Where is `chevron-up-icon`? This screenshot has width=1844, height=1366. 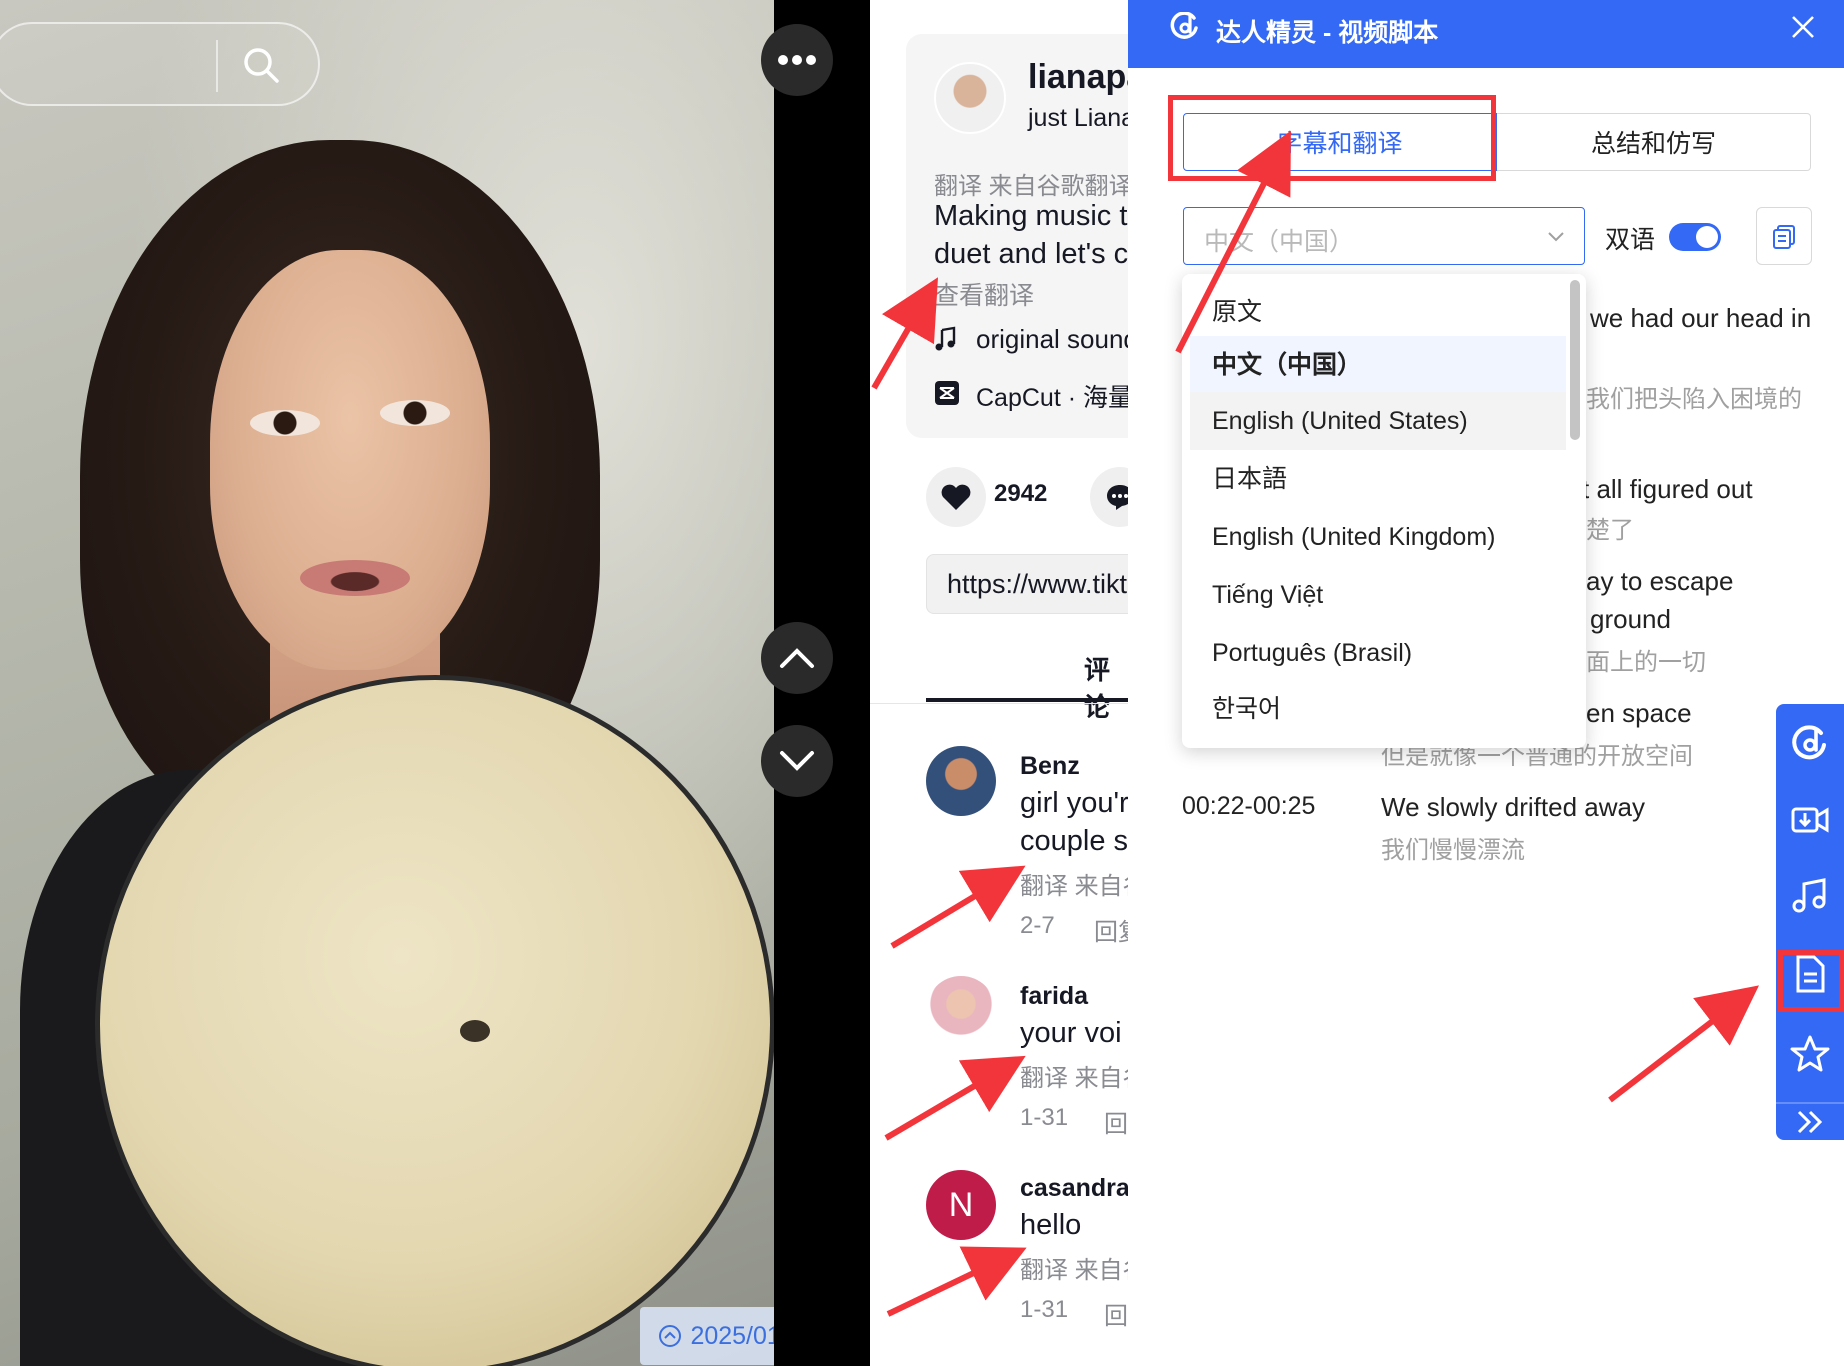
chevron-up-icon is located at coordinates (797, 658).